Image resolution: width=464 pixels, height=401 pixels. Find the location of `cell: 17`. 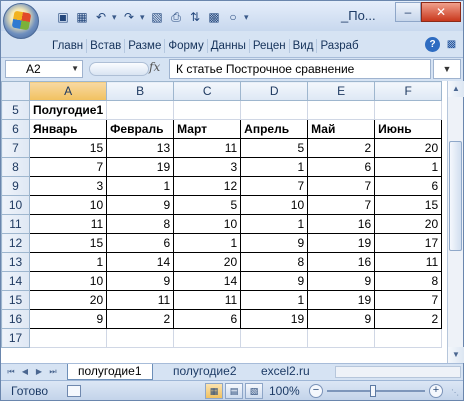

cell: 17 is located at coordinates (408, 243).